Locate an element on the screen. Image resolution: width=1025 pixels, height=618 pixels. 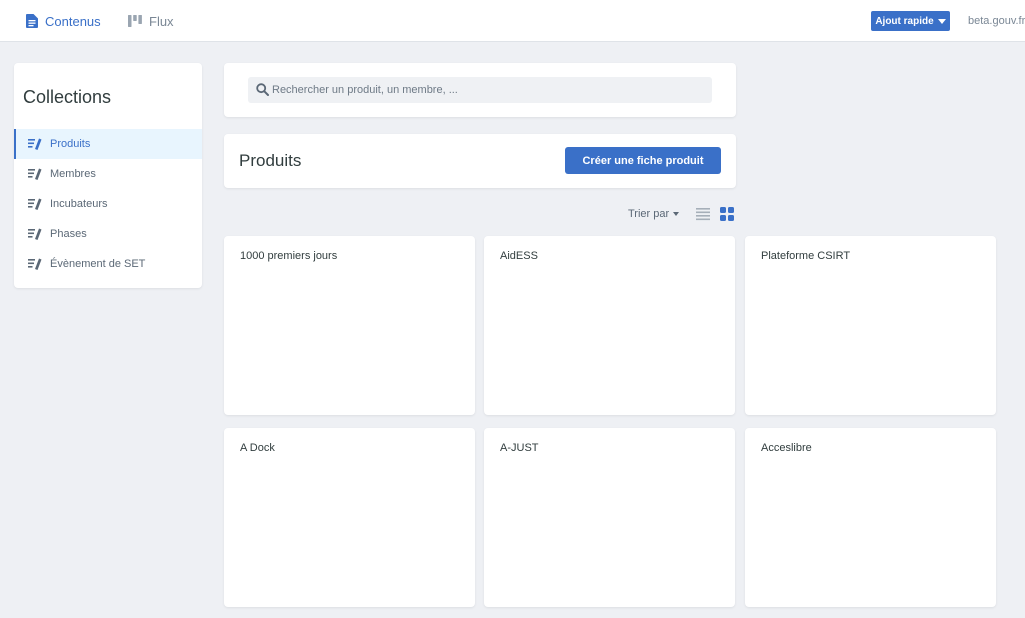
site-link: beta.gouv.fr is located at coordinates (996, 21).